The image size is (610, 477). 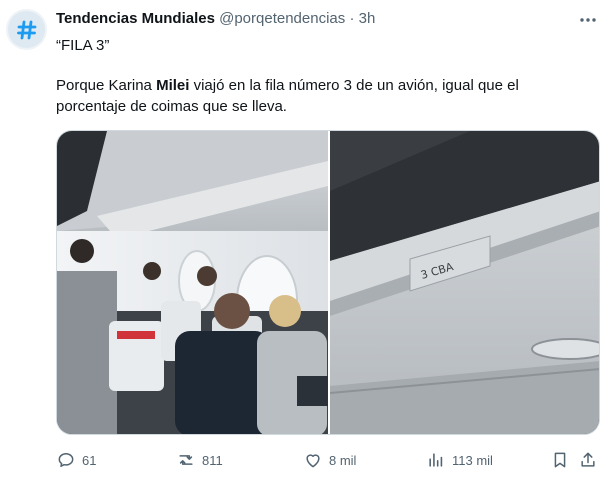 What do you see at coordinates (343, 460) in the screenshot?
I see `like-count: 8 mil` at bounding box center [343, 460].